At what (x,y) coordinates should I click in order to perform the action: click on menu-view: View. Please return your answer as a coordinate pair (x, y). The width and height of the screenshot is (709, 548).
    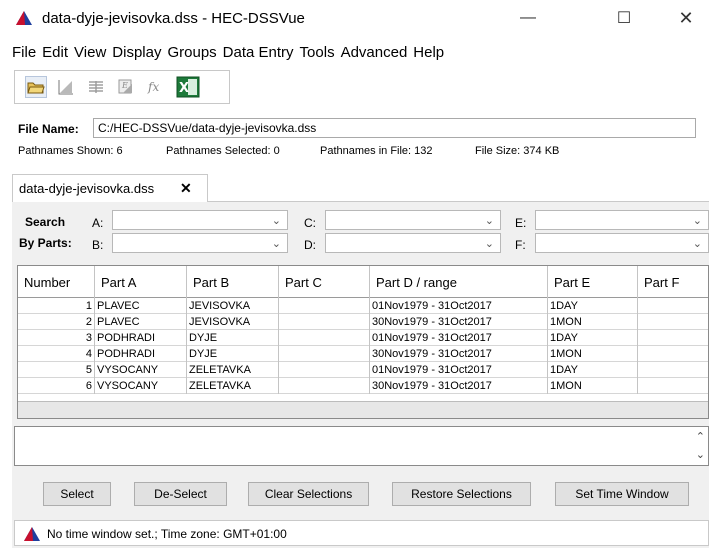
    Looking at the image, I should click on (92, 54).